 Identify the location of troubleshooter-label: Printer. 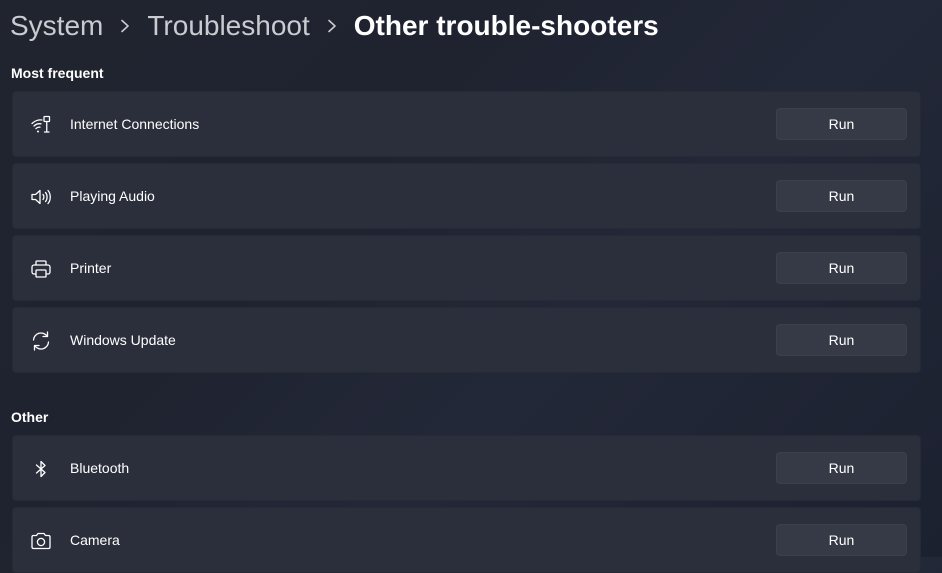
(91, 268).